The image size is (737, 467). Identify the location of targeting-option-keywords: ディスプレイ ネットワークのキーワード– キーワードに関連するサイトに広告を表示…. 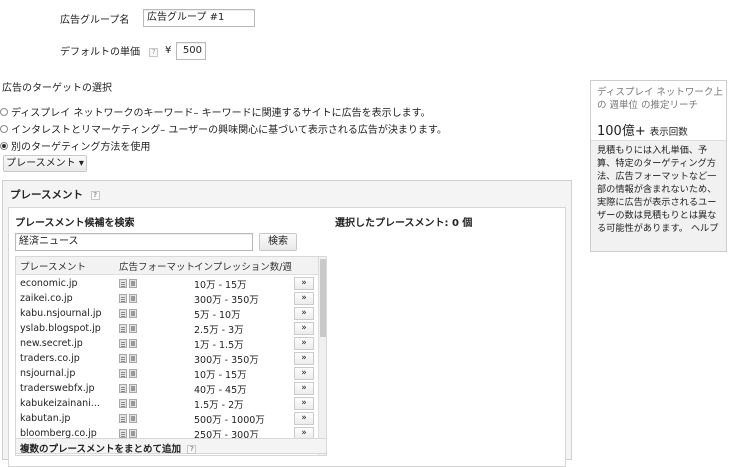
(215, 111).